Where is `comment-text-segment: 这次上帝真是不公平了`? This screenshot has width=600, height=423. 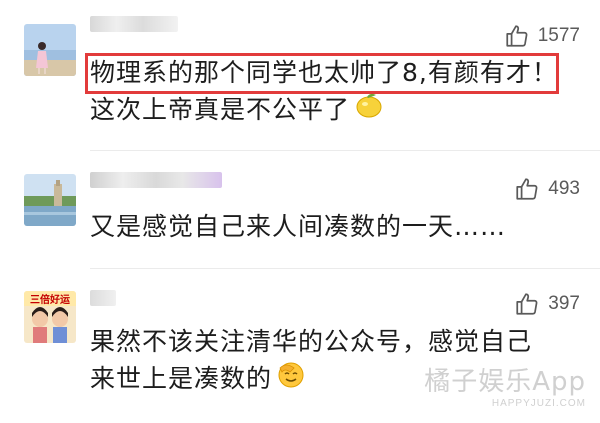
comment-text-segment: 这次上帝真是不公平了 is located at coordinates (220, 109).